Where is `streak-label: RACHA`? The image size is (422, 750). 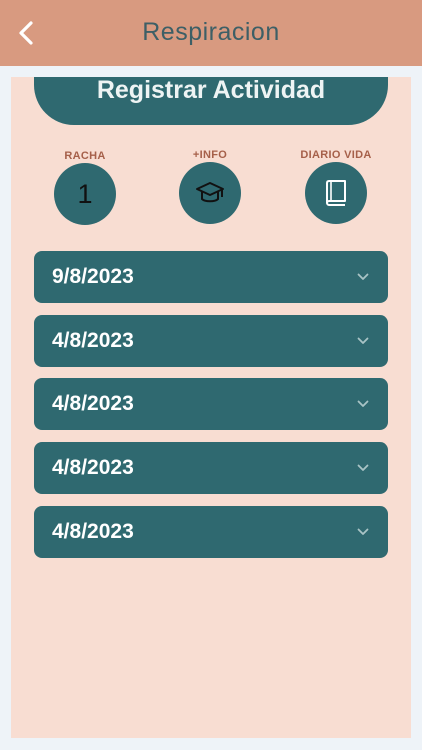 streak-label: RACHA is located at coordinates (85, 156).